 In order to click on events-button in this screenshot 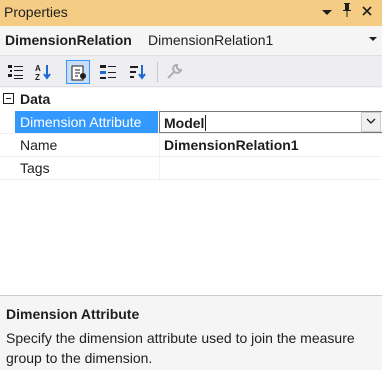, I will do `click(108, 72)`.